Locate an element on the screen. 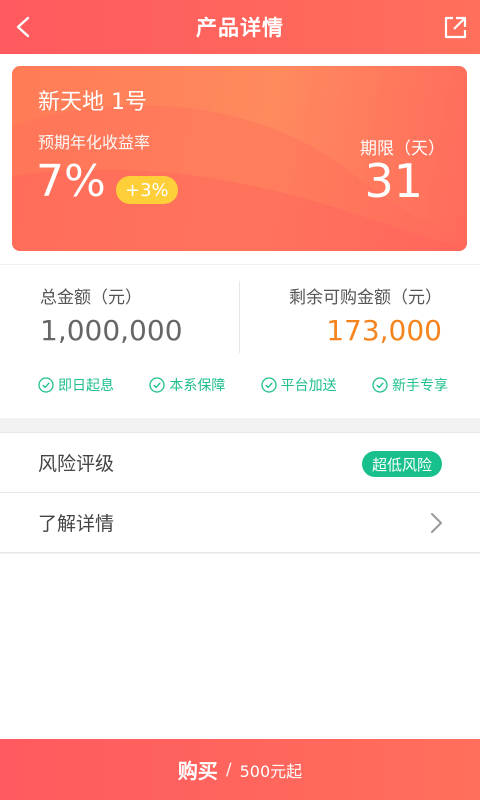 The image size is (480, 800). remaining-amount-label: 剩余可购金额（元） is located at coordinates (365, 298).